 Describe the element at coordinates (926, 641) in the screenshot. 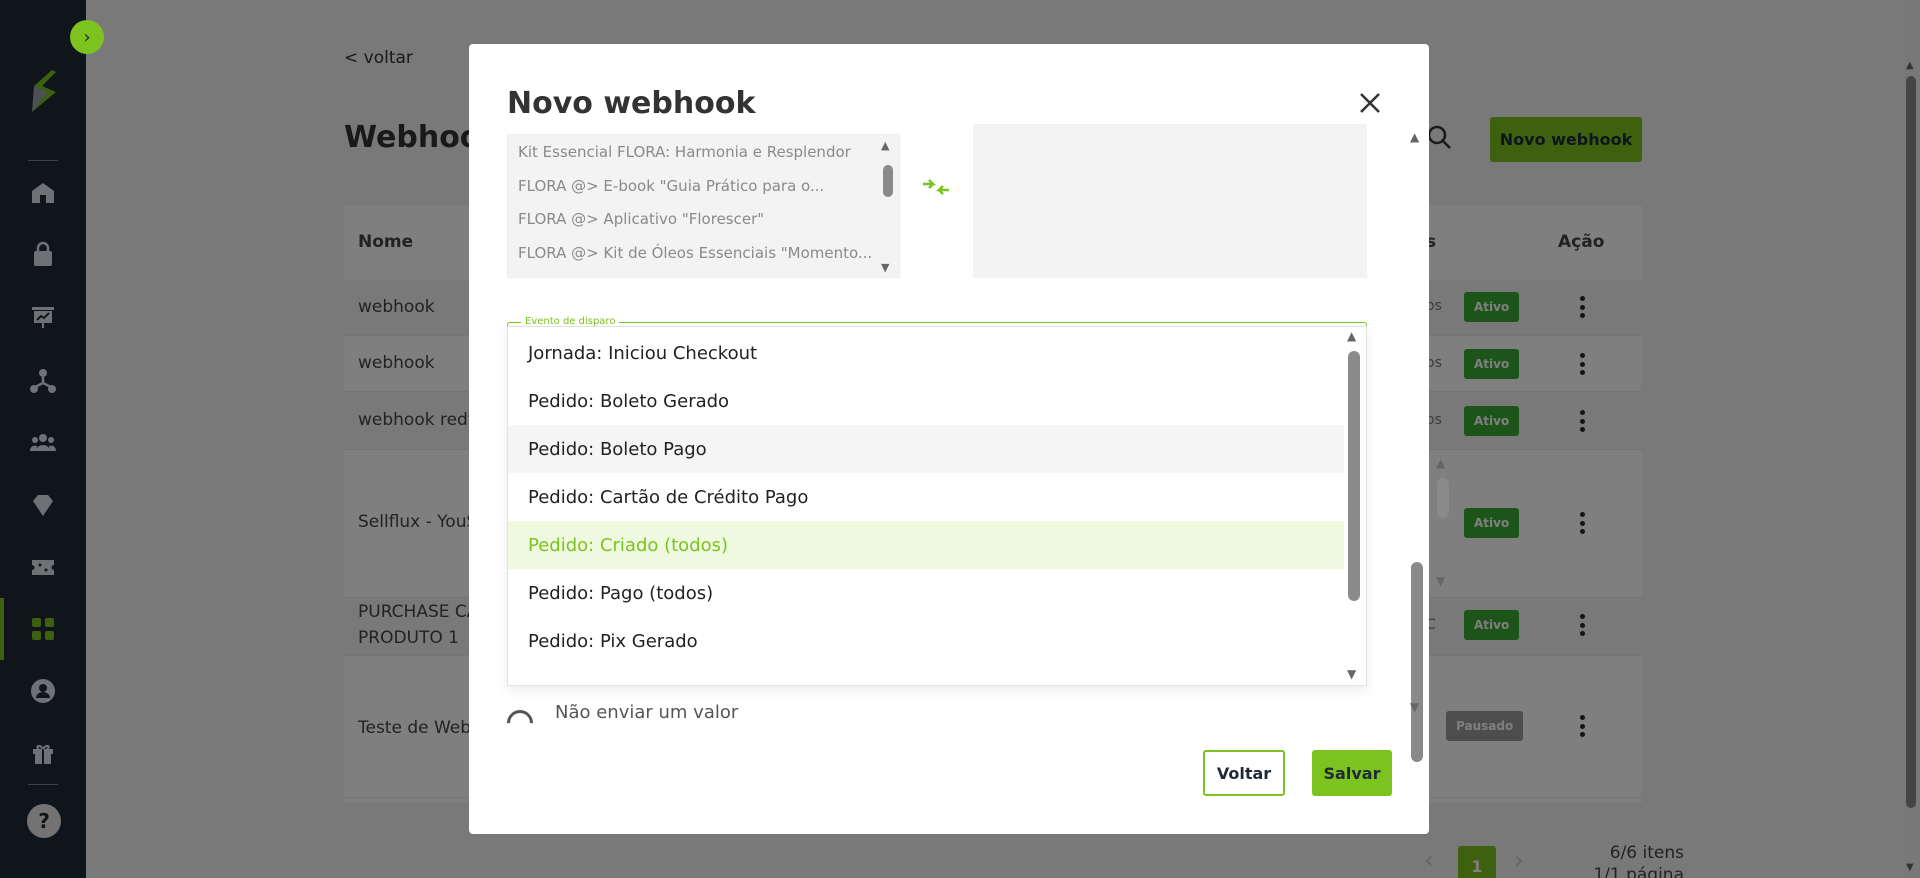

I see `dropdown-option: Pedido: Pix Gerado` at that location.